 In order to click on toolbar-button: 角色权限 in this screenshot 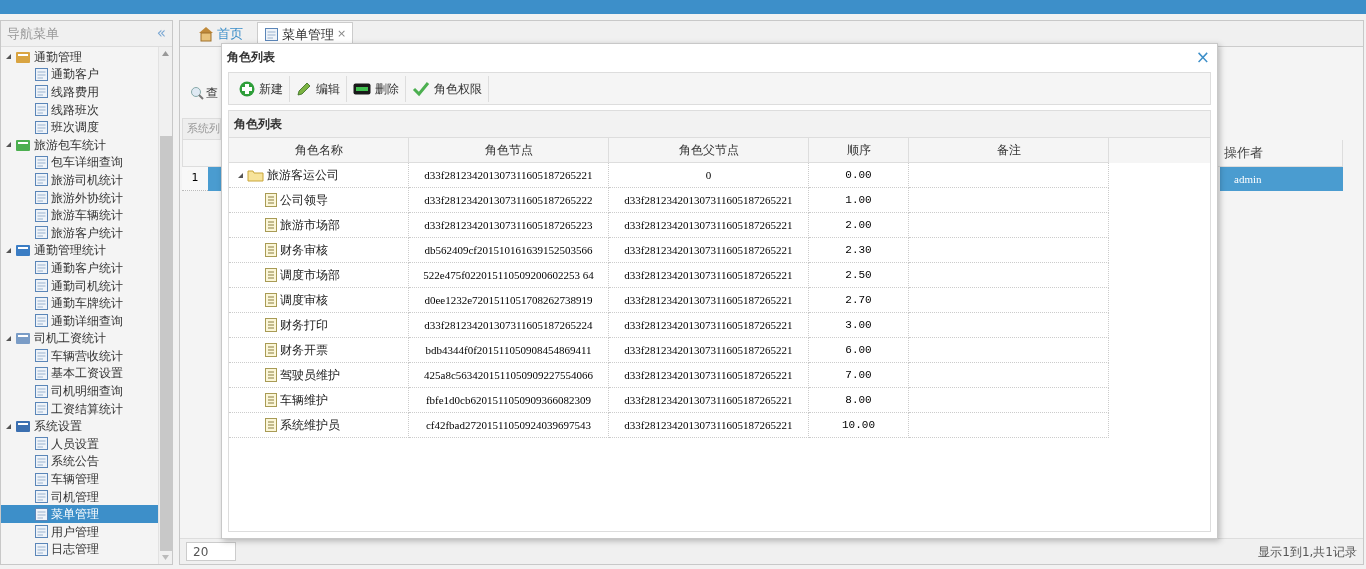, I will do `click(447, 88)`.